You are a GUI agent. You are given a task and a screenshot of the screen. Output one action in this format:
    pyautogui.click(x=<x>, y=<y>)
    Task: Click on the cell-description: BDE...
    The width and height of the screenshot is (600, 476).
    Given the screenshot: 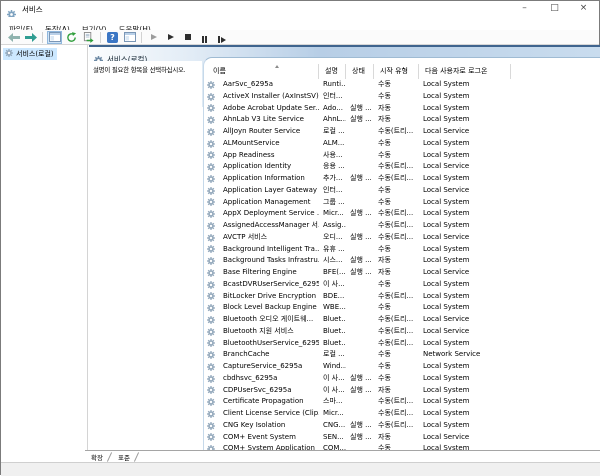 What is the action you would take?
    pyautogui.click(x=334, y=295)
    